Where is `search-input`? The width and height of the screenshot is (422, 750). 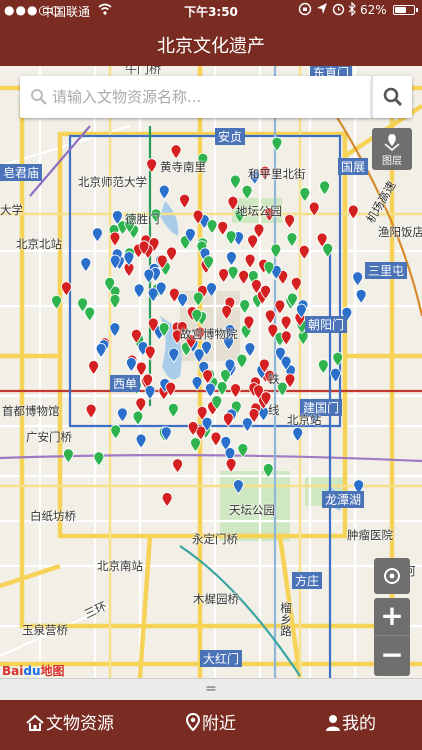
search-input is located at coordinates (207, 97).